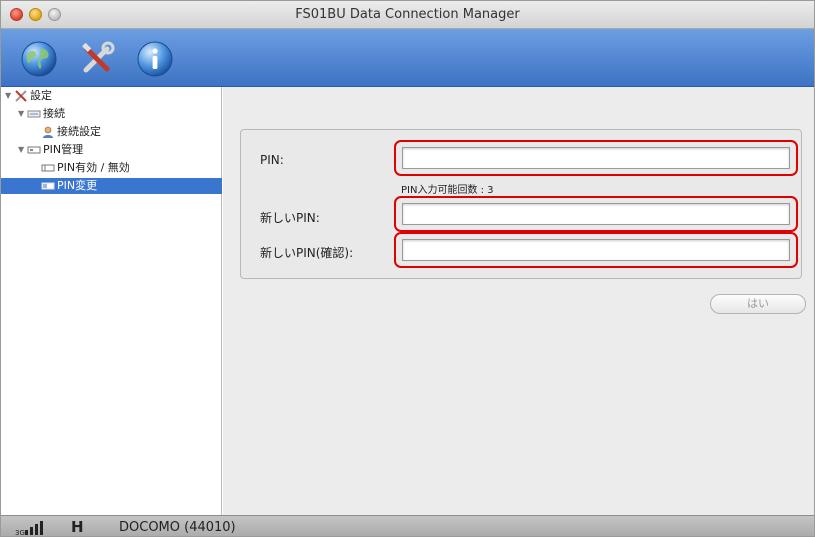 The height and width of the screenshot is (537, 815). What do you see at coordinates (34, 114) in the screenshot?
I see `connection-icon` at bounding box center [34, 114].